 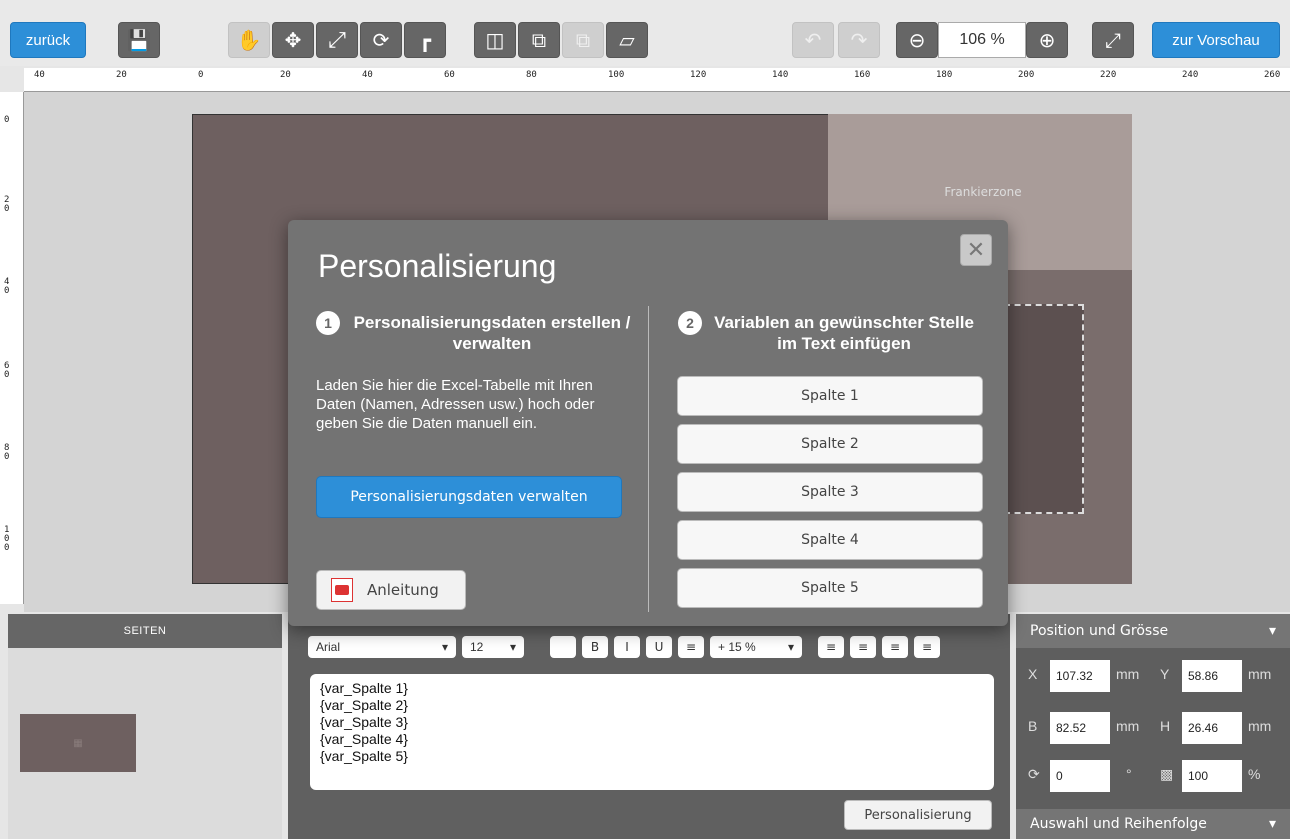 What do you see at coordinates (342, 590) in the screenshot?
I see `pdf-icon` at bounding box center [342, 590].